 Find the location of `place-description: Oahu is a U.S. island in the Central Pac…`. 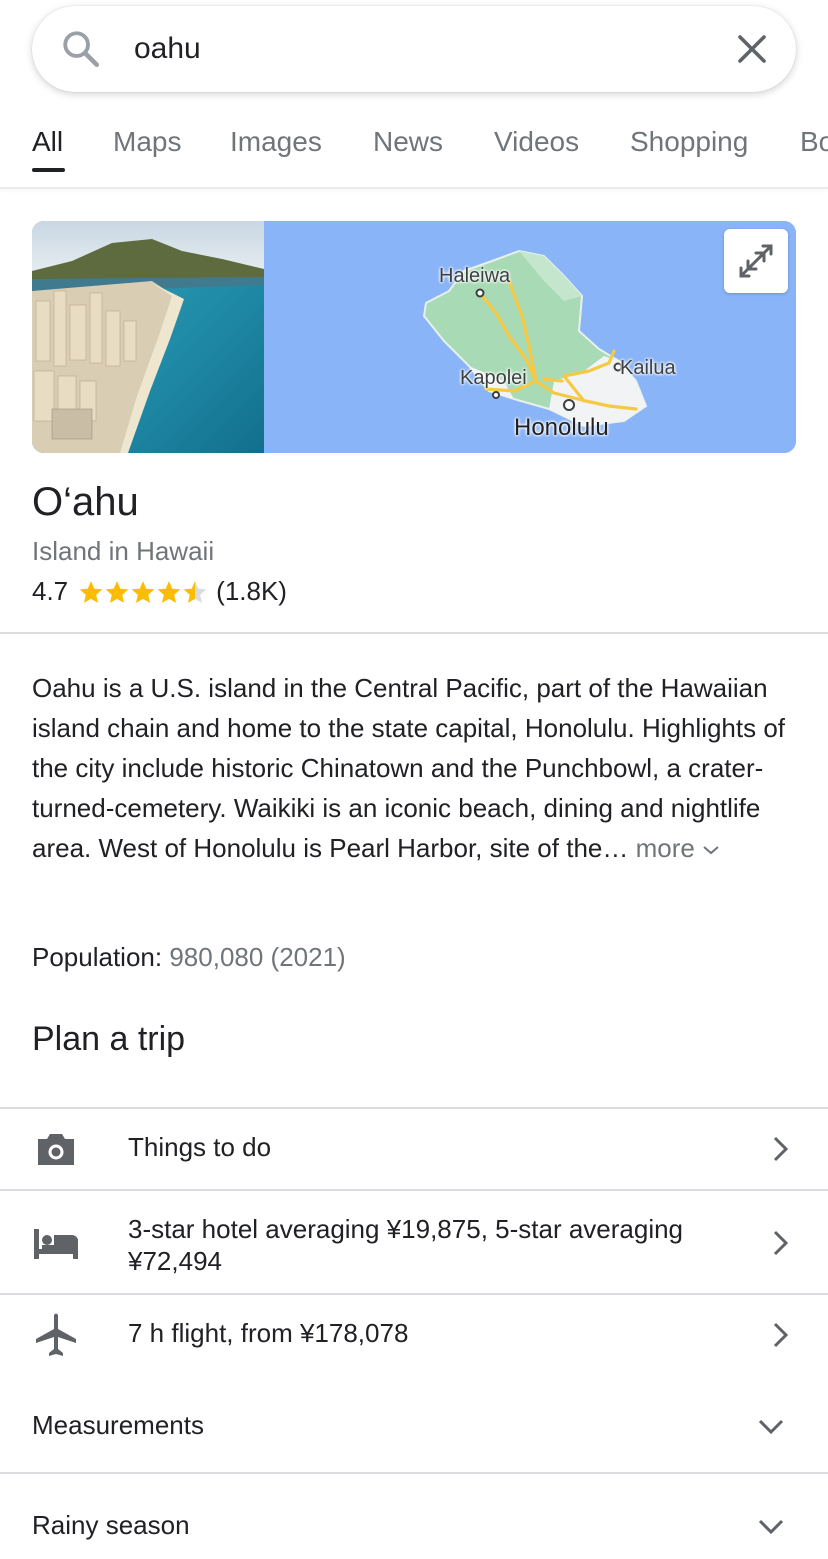

place-description: Oahu is a U.S. island in the Central Pac… is located at coordinates (412, 768).